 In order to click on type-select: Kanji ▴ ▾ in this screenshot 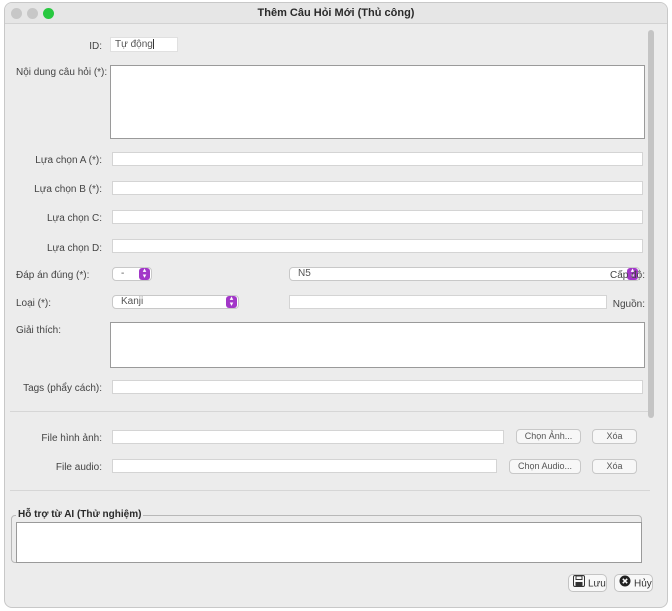, I will do `click(175, 302)`.